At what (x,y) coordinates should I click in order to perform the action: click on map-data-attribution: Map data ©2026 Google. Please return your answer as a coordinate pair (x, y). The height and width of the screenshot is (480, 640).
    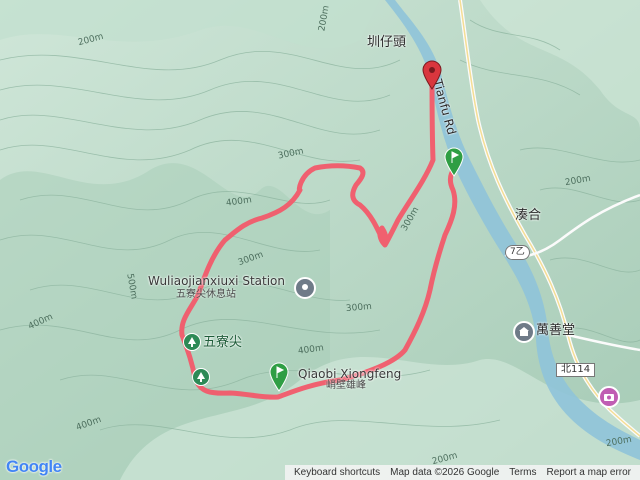
    Looking at the image, I should click on (445, 472).